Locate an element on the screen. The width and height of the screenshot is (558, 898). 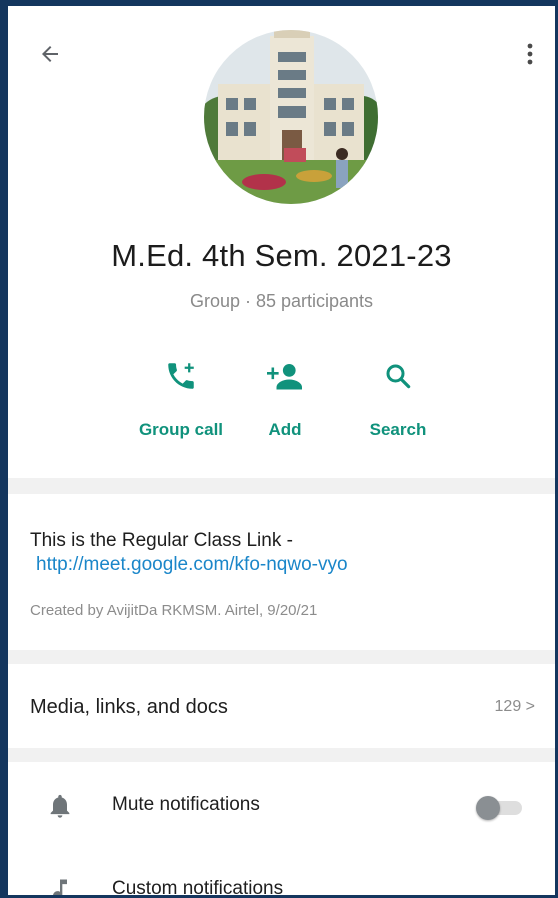
add-call-icon is located at coordinates (181, 376).